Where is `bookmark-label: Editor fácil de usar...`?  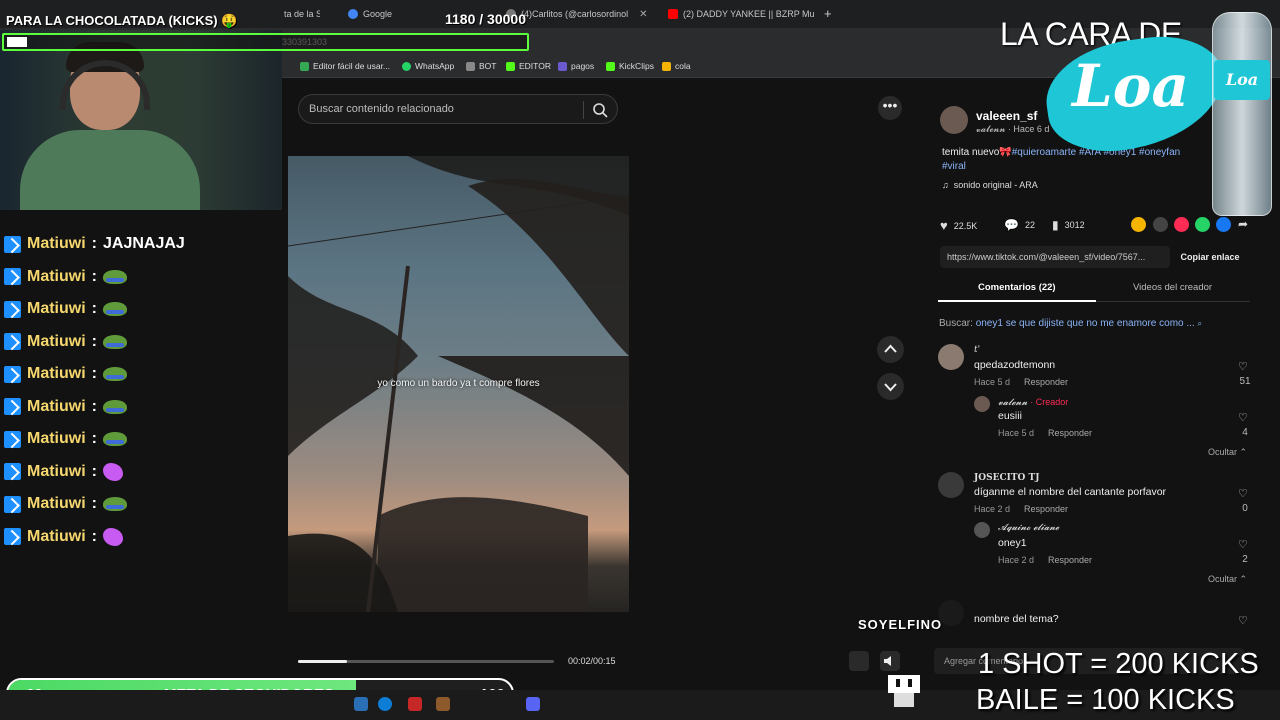 bookmark-label: Editor fácil de usar... is located at coordinates (352, 66).